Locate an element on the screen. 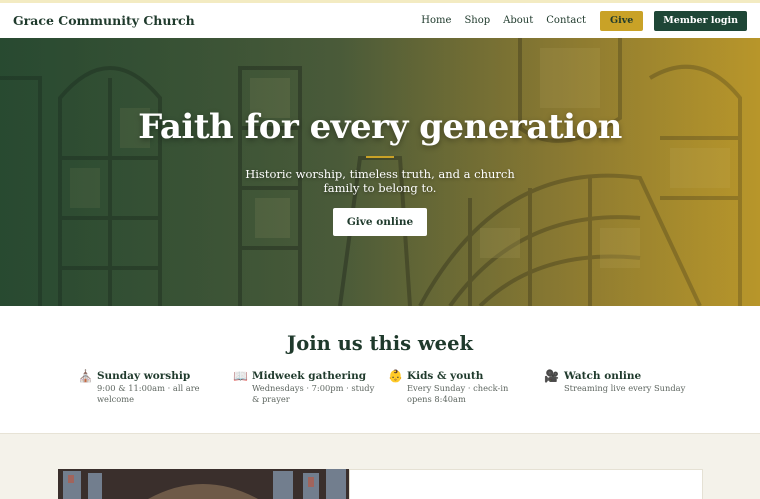 Image resolution: width=760 pixels, height=499 pixels. site-logo-text: Grace Community Church is located at coordinates (104, 20).